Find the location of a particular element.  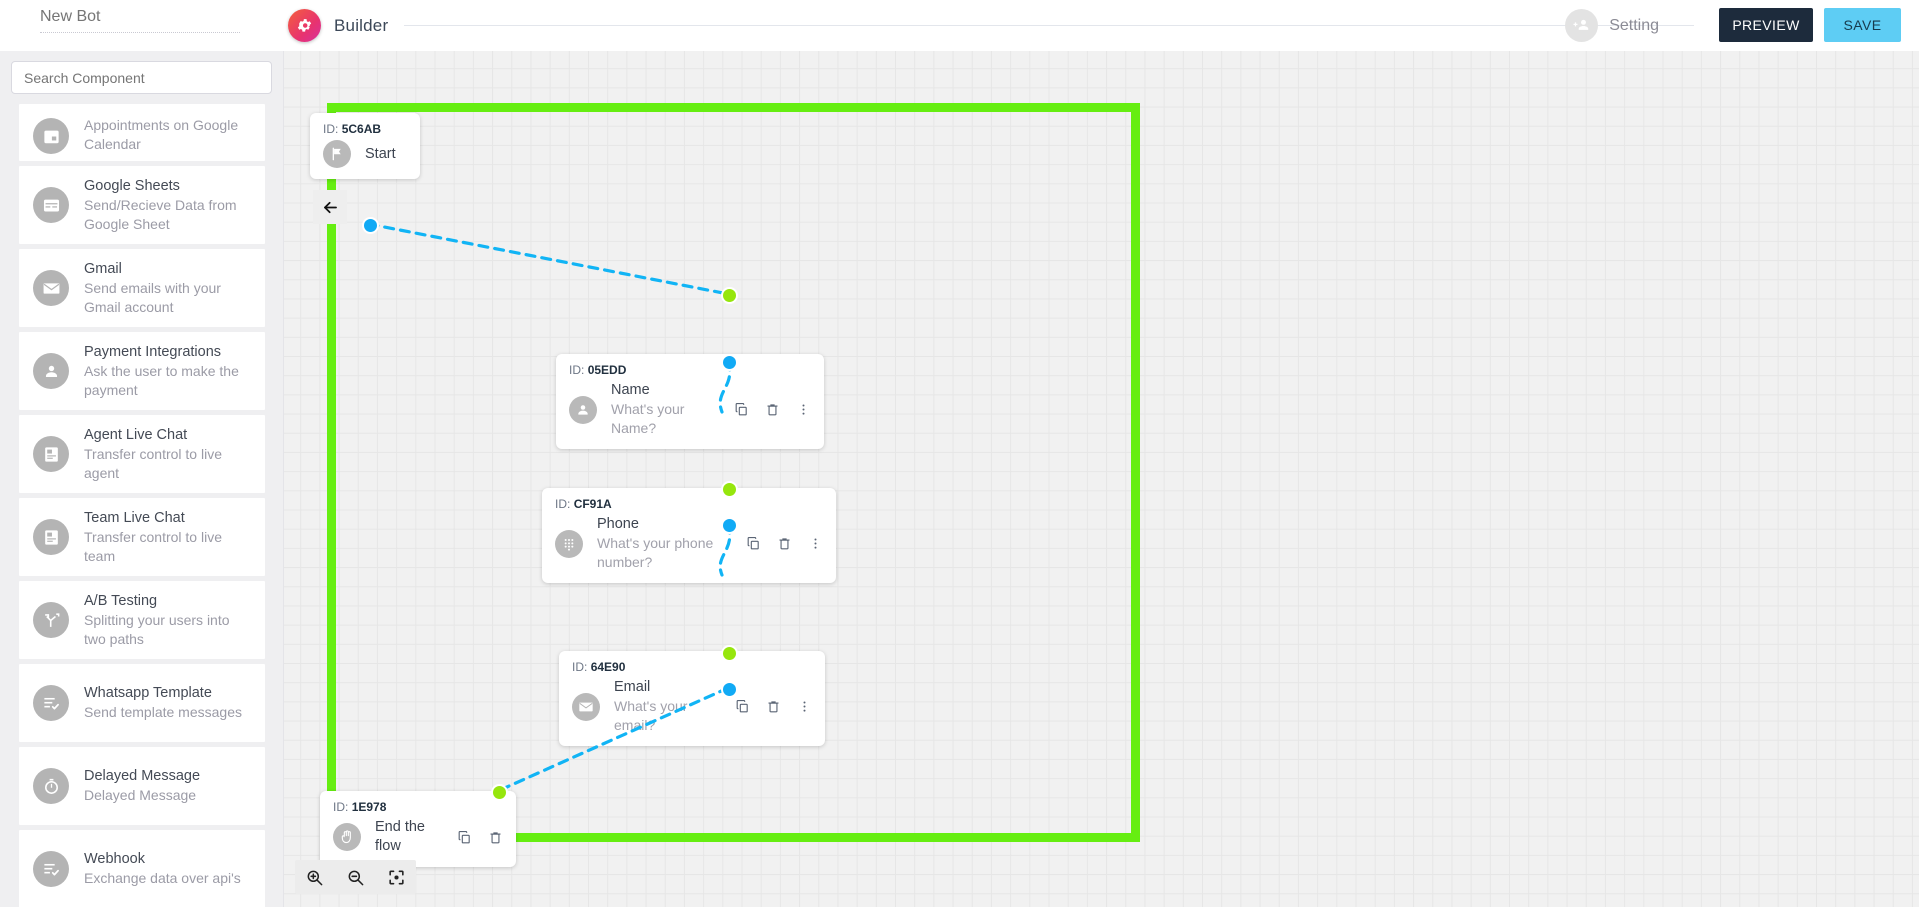

component-item-whatsapp-template: Whatsapp Template Send template messages is located at coordinates (142, 703).